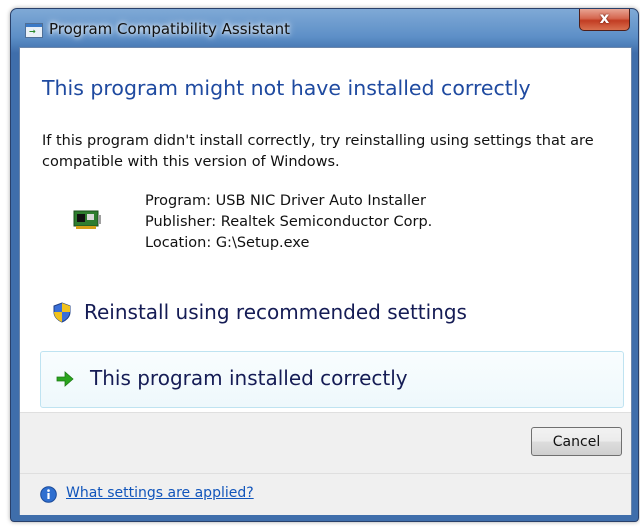 Image resolution: width=640 pixels, height=529 pixels. Describe the element at coordinates (576, 441) in the screenshot. I see `cancel-button: Cancel` at that location.